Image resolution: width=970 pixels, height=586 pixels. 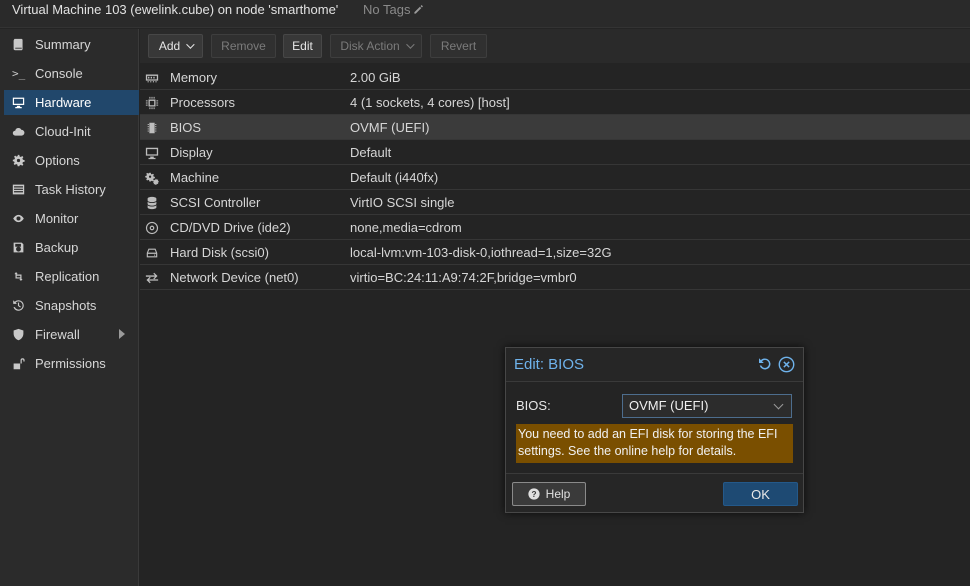 I want to click on microchip-icon, so click(x=152, y=127).